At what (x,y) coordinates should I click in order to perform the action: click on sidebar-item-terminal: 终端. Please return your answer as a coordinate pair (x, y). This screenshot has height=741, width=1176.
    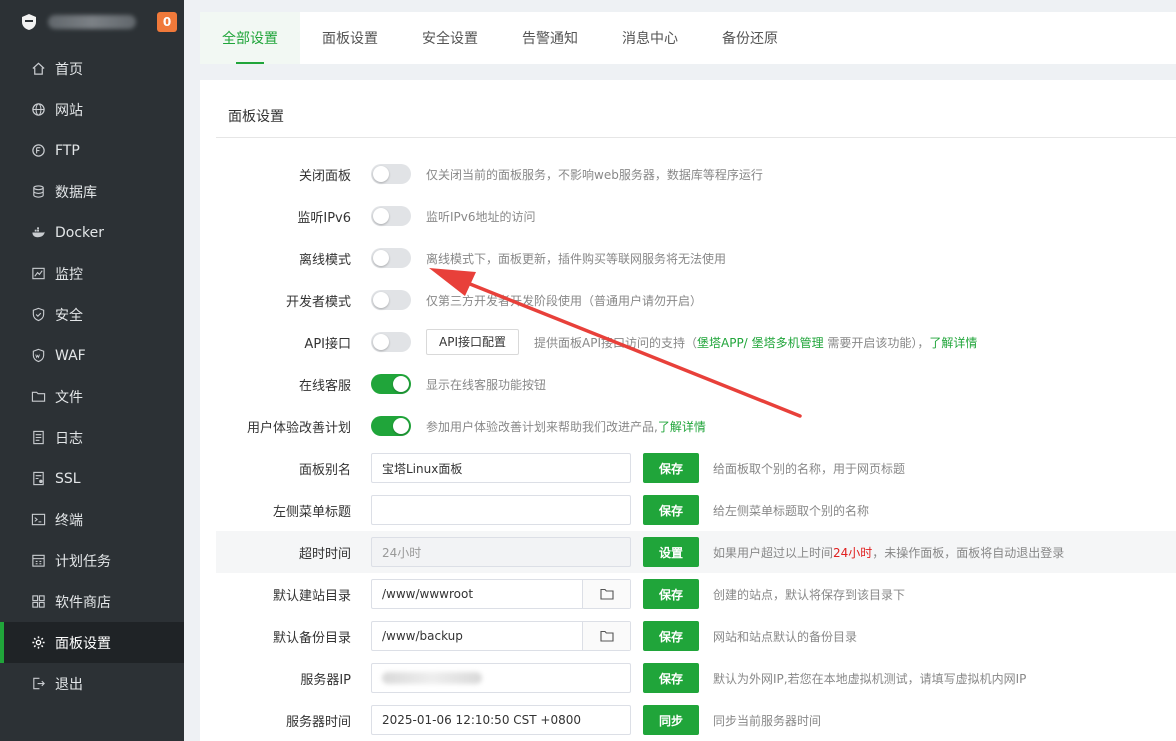
    Looking at the image, I should click on (92, 519).